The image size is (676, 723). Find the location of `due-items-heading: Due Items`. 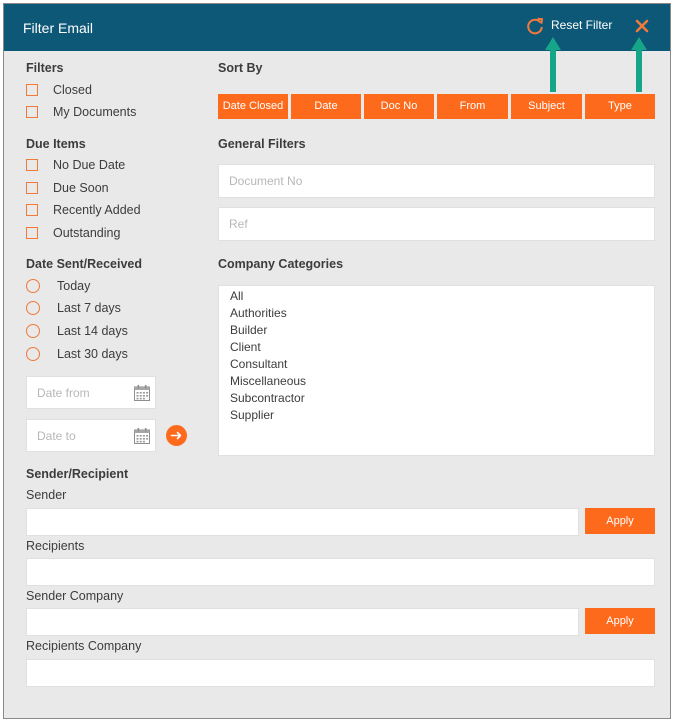

due-items-heading: Due Items is located at coordinates (56, 144).